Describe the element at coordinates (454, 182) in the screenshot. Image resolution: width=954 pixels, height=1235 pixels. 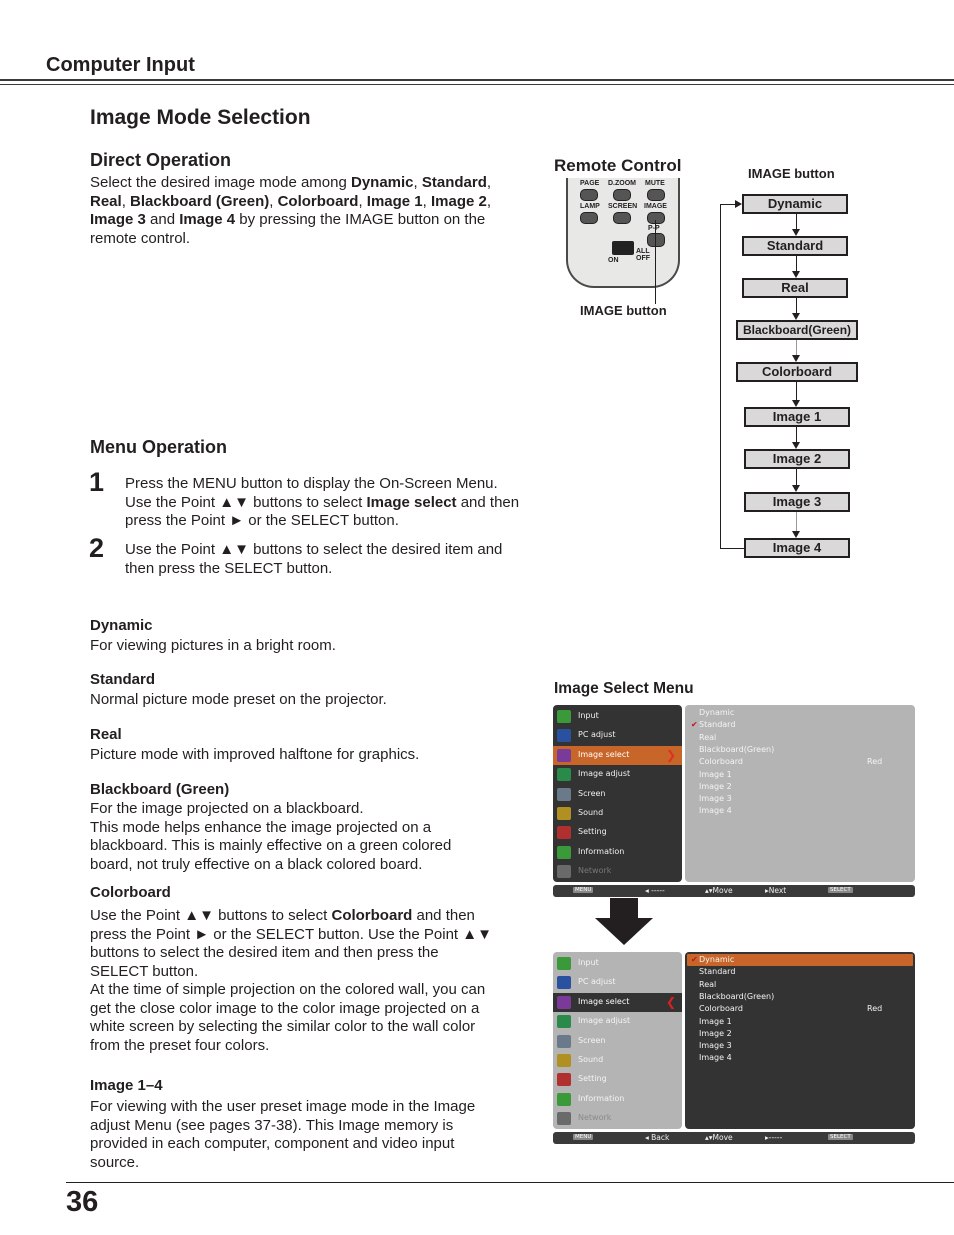
I see `direct-text-segment: Standard` at that location.